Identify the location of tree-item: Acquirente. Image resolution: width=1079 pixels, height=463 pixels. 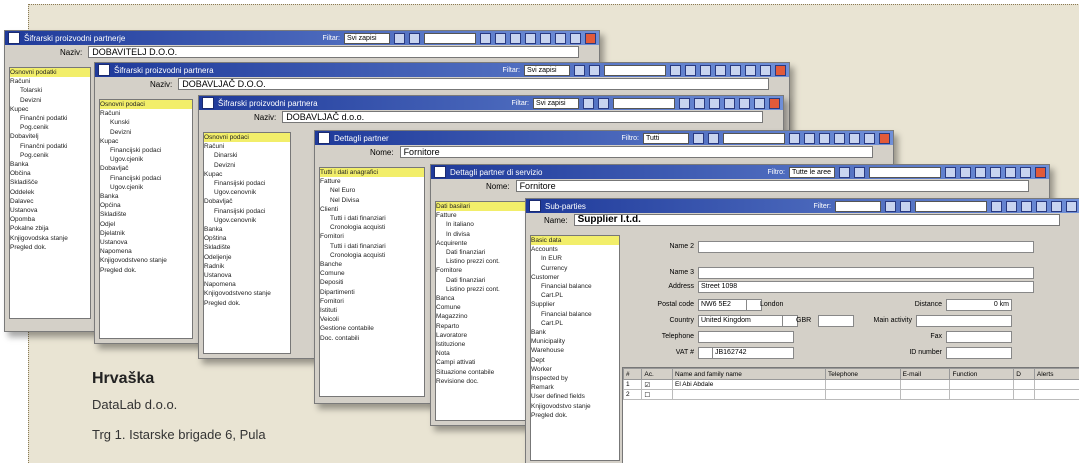
(481, 243).